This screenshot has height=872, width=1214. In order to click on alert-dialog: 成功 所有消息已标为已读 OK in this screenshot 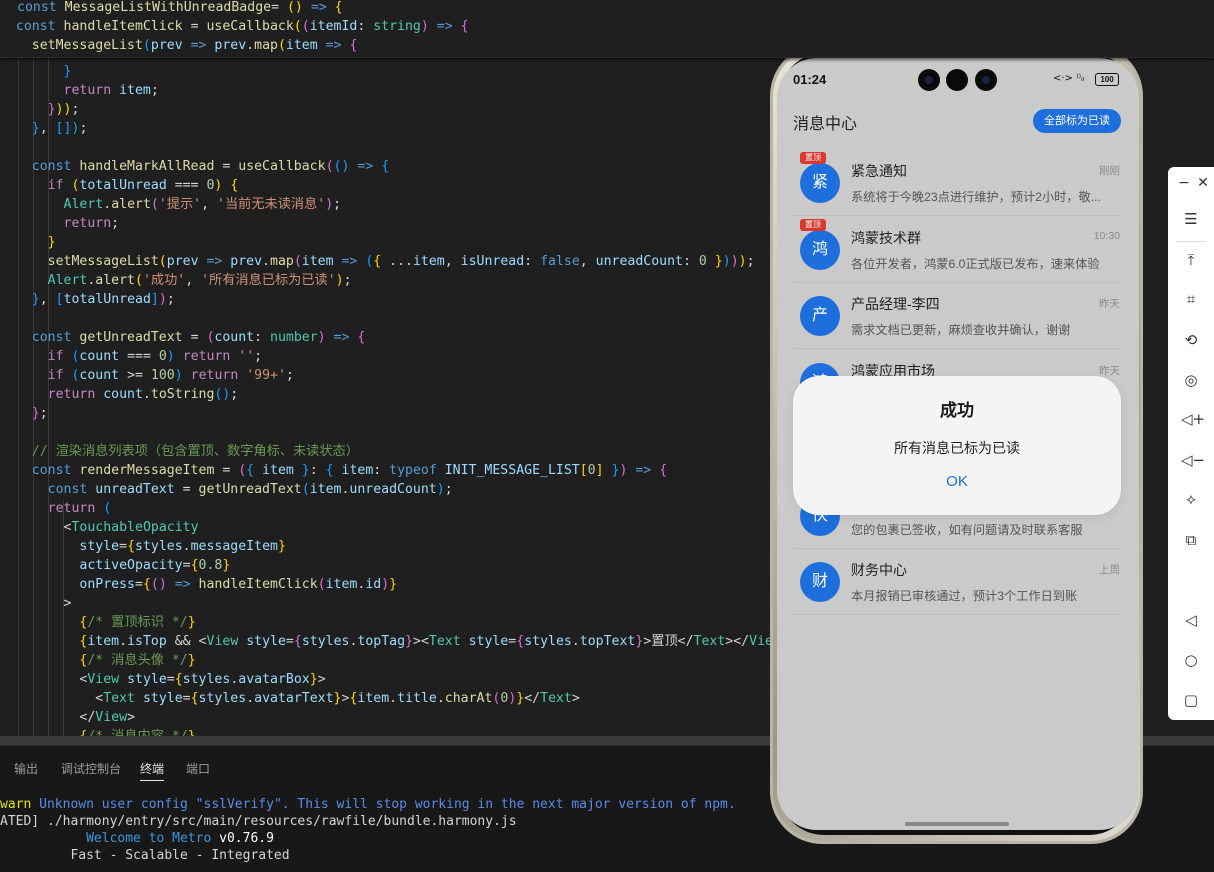, I will do `click(957, 445)`.